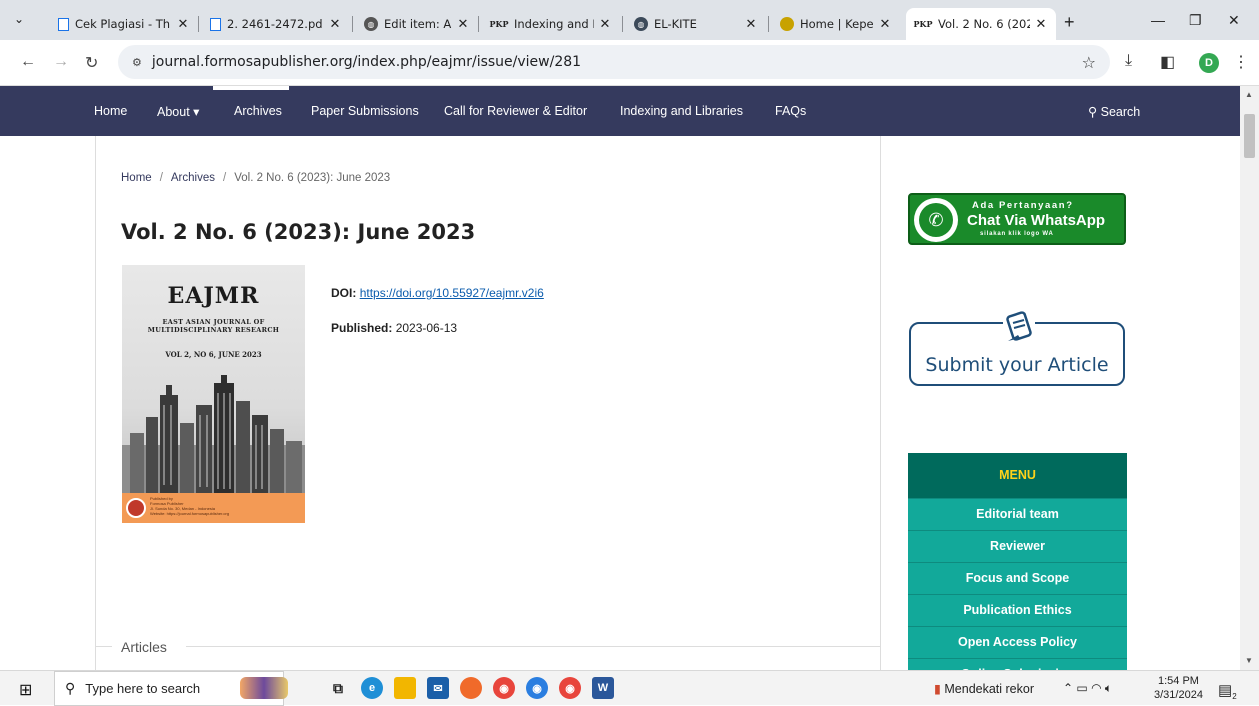  I want to click on side-panel-icon: ◧, so click(1167, 62).